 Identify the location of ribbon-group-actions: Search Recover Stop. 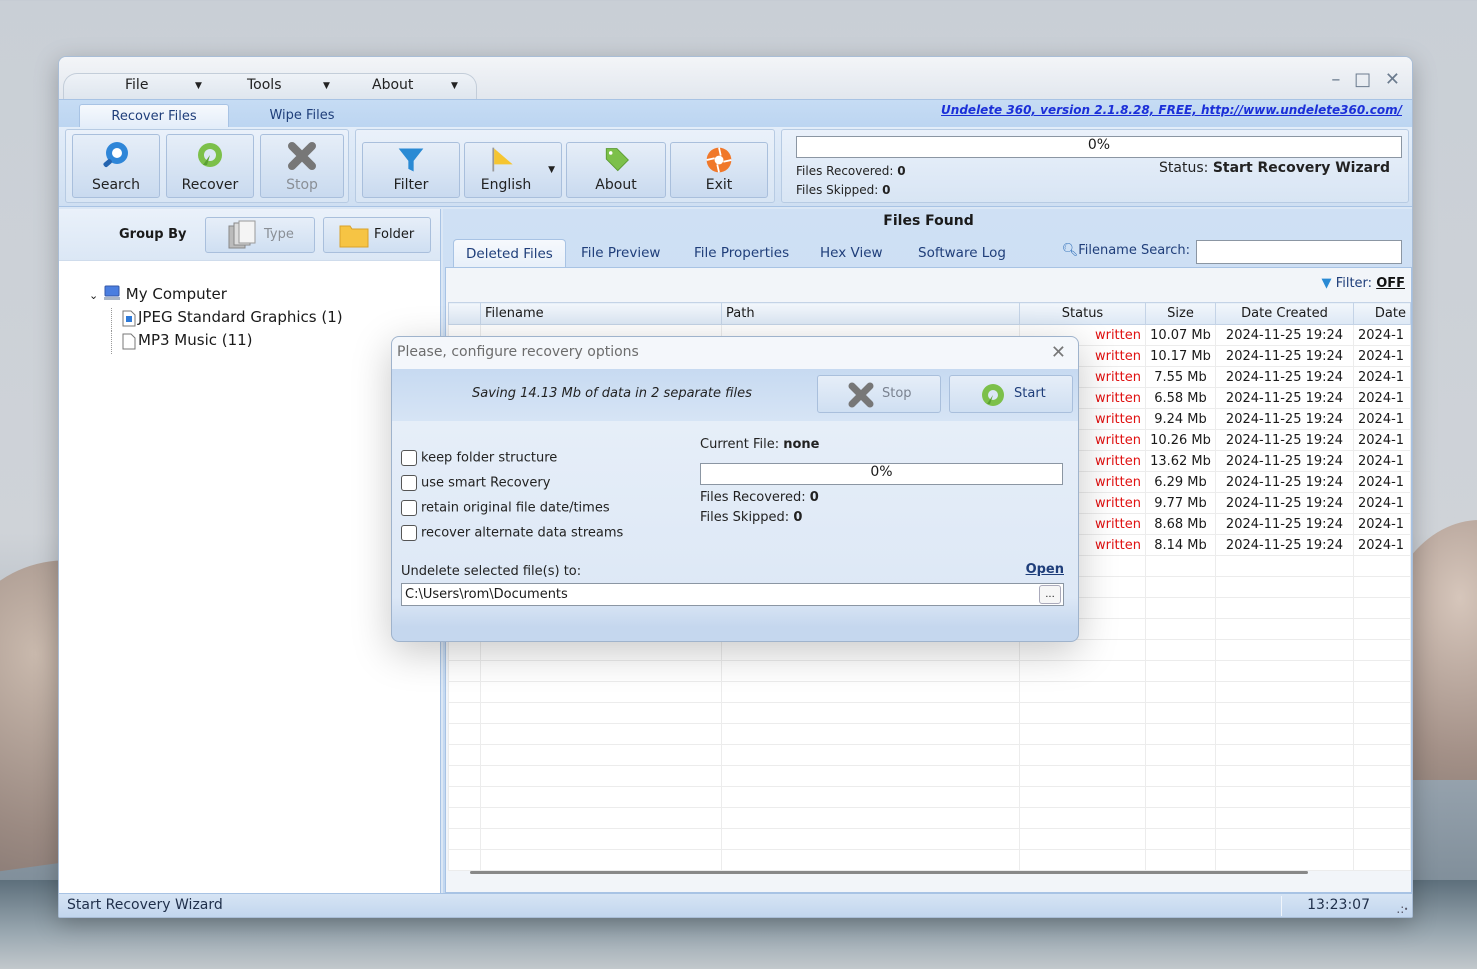
(207, 166).